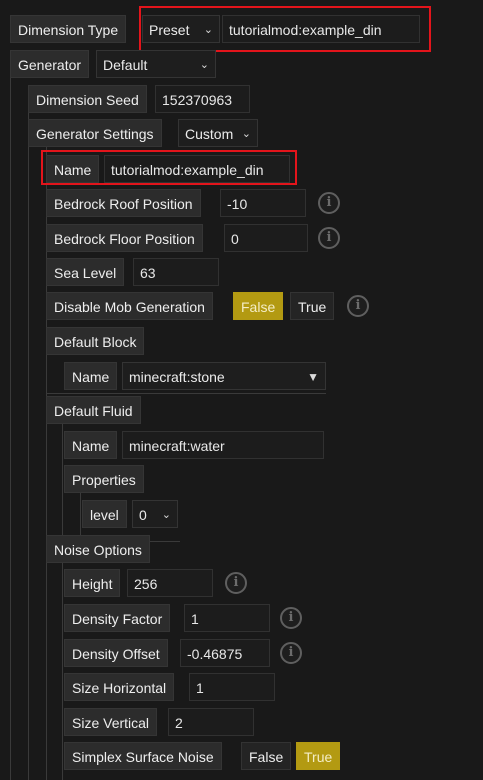 The image size is (483, 780). I want to click on bedrock-floor-label: Bedrock Floor Position, so click(124, 238).